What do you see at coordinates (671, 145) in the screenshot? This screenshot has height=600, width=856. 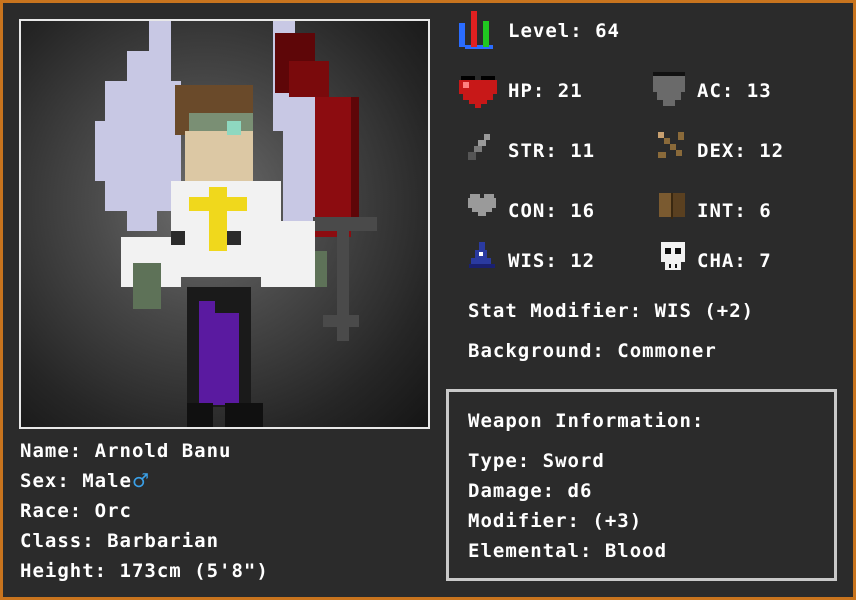 I see `bow-icon` at bounding box center [671, 145].